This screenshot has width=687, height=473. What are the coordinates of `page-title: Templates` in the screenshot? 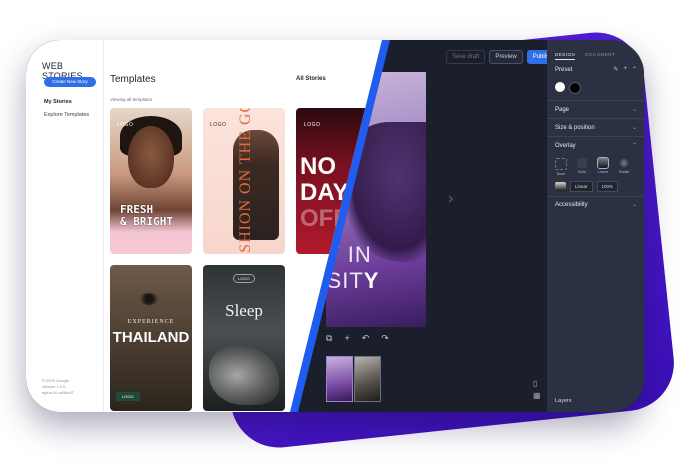 It's located at (133, 79).